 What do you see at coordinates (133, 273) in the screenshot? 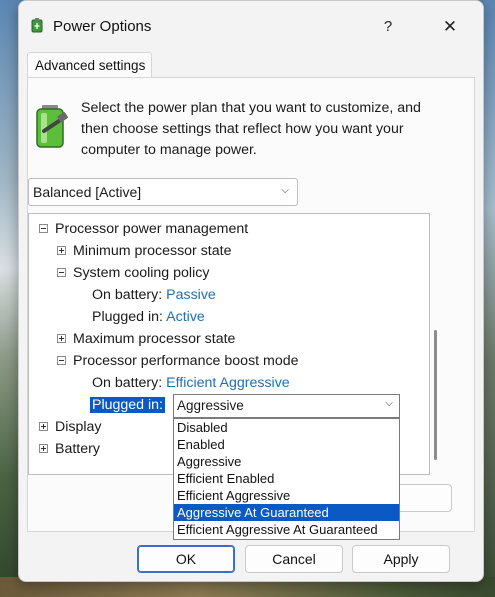
I see `tree-item-system-cooling-policy: System cooling policy` at bounding box center [133, 273].